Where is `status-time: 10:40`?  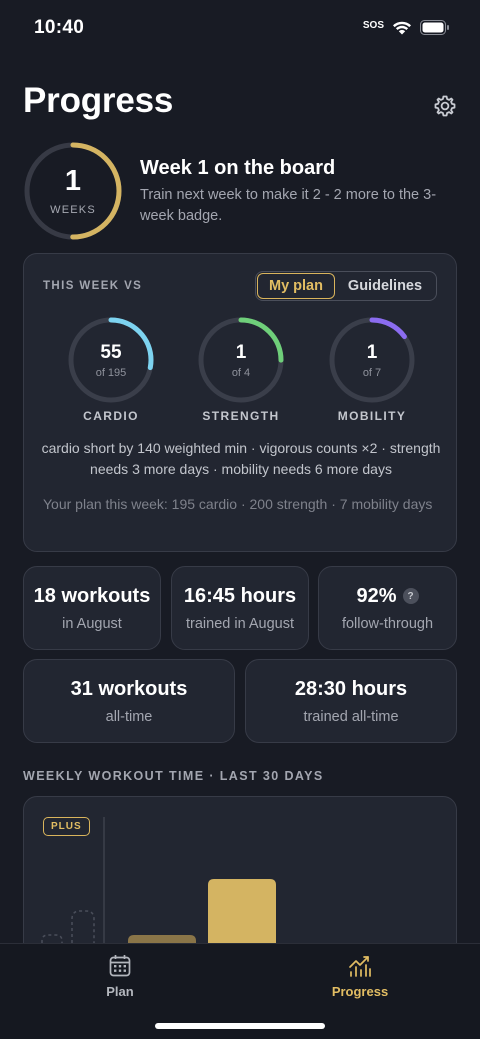
status-time: 10:40 is located at coordinates (59, 27).